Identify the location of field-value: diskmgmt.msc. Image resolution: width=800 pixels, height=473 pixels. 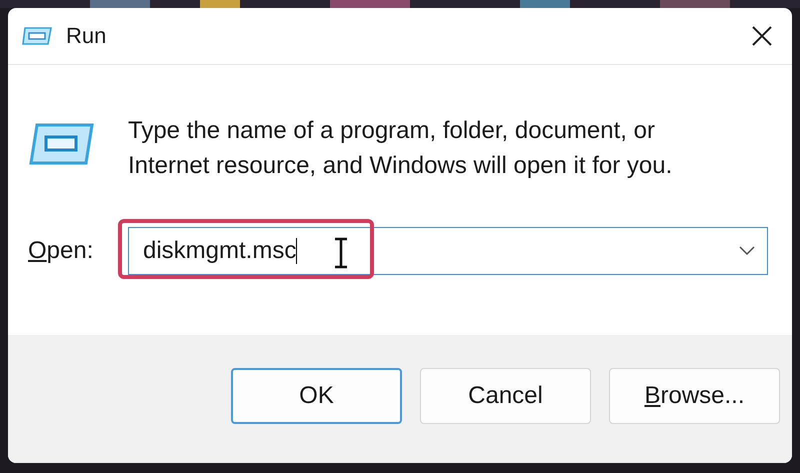
(219, 251).